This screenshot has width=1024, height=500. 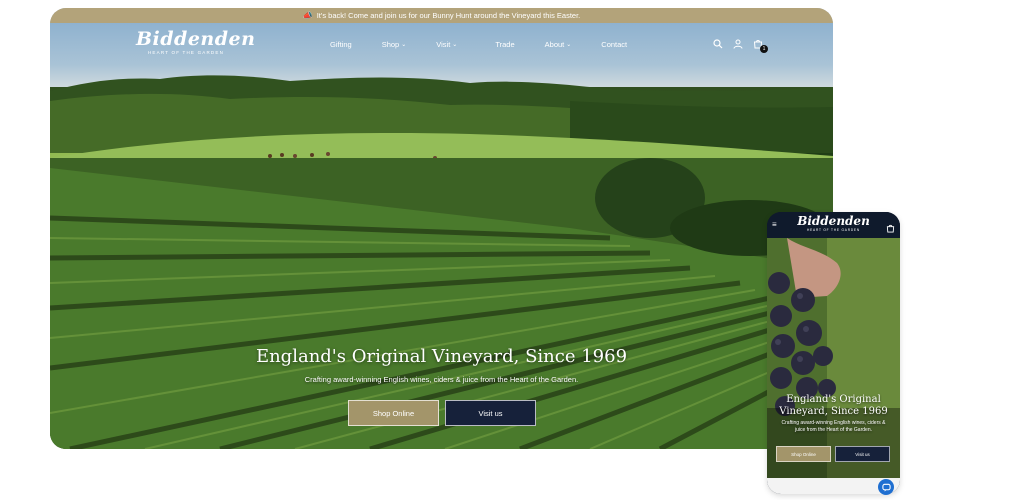 What do you see at coordinates (886, 487) in the screenshot?
I see `chat-icon` at bounding box center [886, 487].